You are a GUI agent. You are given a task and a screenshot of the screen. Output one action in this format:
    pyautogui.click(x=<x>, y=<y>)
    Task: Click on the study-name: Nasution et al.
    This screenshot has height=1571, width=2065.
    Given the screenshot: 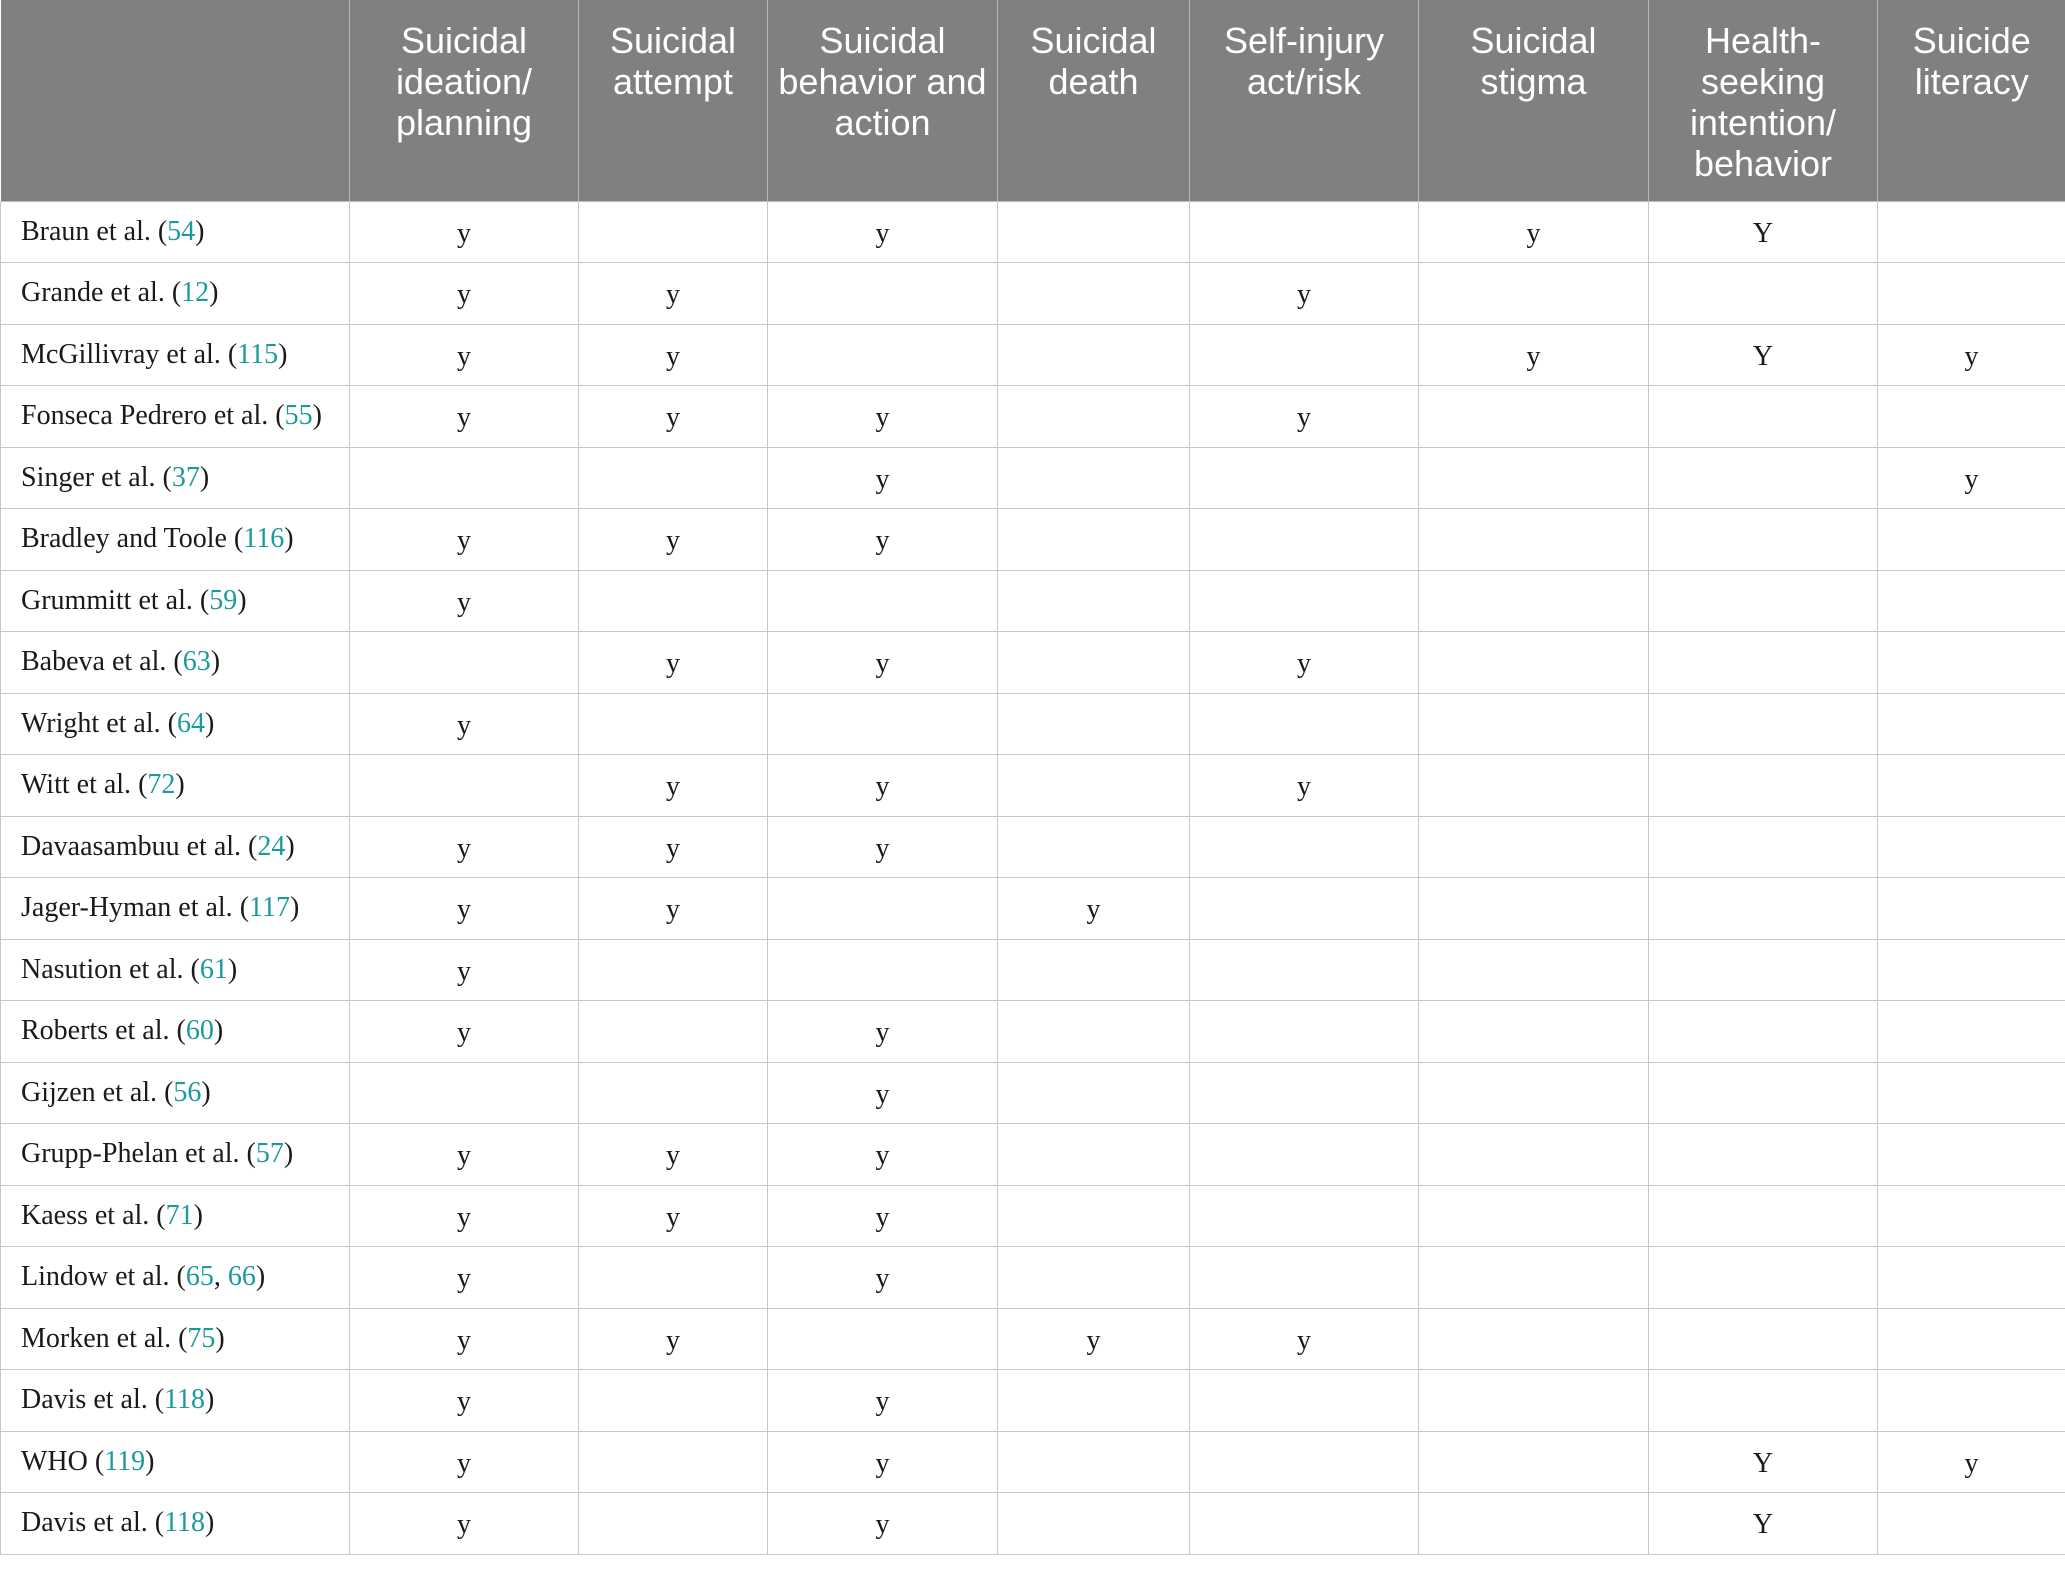 What is the action you would take?
    pyautogui.click(x=102, y=969)
    